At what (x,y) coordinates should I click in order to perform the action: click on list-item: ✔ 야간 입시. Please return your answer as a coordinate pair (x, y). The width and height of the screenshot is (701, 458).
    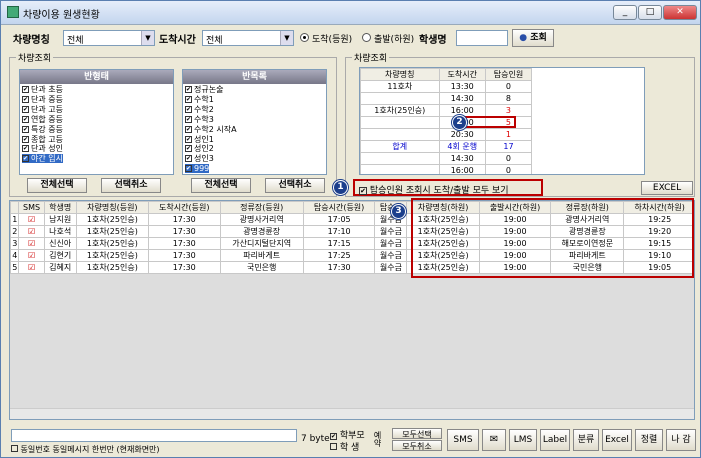
    Looking at the image, I should click on (42, 159).